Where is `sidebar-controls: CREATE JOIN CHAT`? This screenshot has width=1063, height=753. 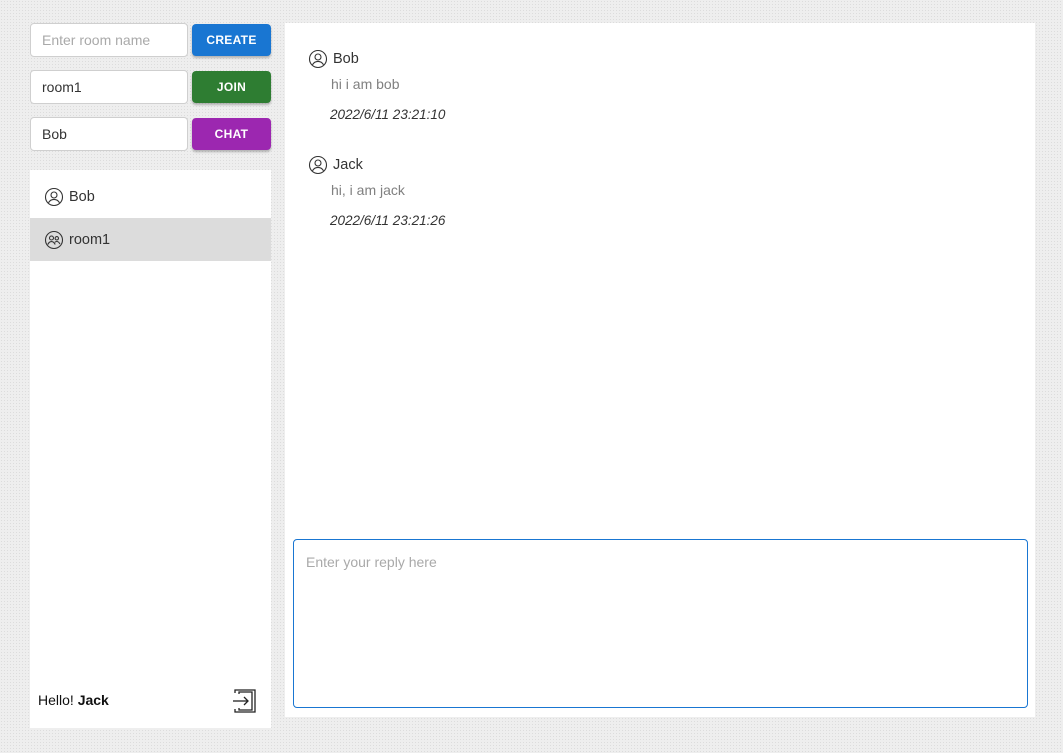 sidebar-controls: CREATE JOIN CHAT is located at coordinates (150, 93).